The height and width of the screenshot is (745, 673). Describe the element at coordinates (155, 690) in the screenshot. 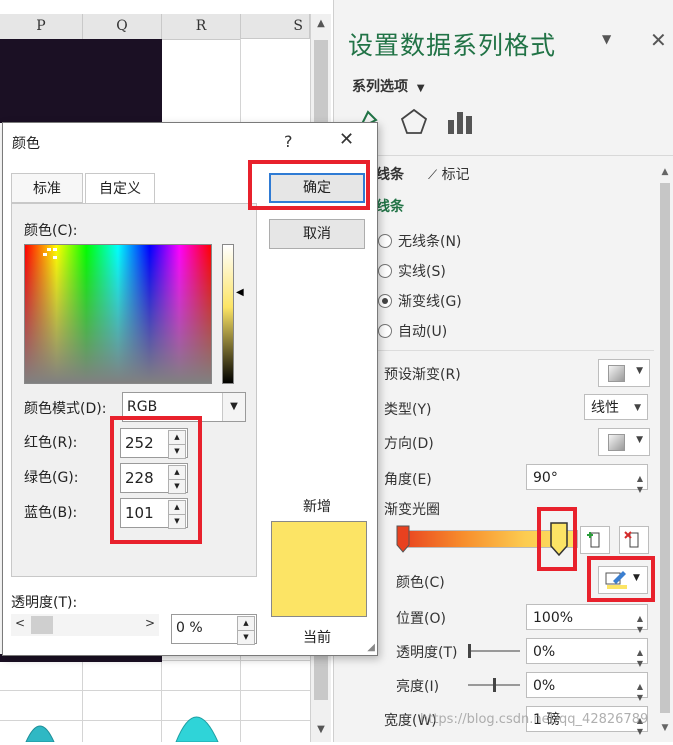

I see `grid-line` at that location.